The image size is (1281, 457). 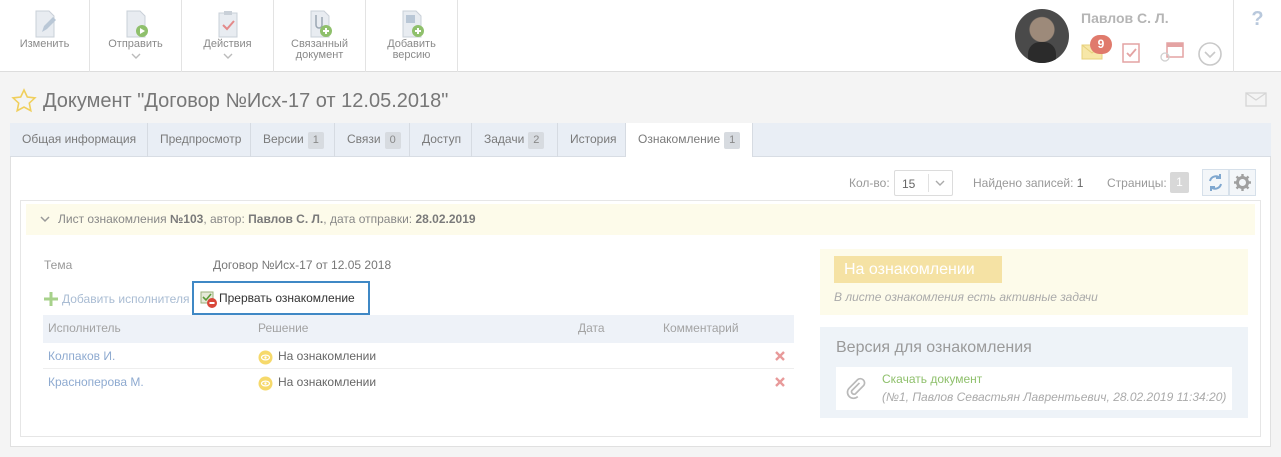 What do you see at coordinates (1101, 44) in the screenshot?
I see `notifications-badge: 9` at bounding box center [1101, 44].